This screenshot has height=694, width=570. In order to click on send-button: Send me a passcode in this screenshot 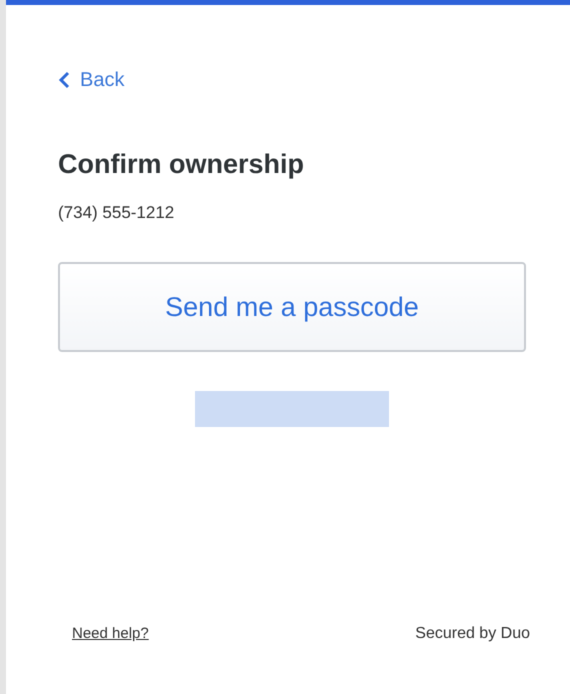, I will do `click(292, 307)`.